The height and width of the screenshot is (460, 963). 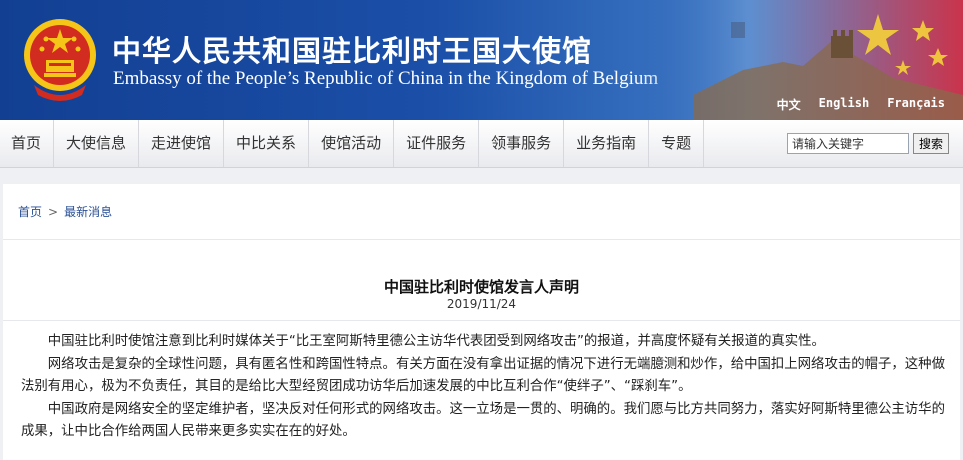 What do you see at coordinates (352, 143) in the screenshot?
I see `nav-activities: 使馆活动` at bounding box center [352, 143].